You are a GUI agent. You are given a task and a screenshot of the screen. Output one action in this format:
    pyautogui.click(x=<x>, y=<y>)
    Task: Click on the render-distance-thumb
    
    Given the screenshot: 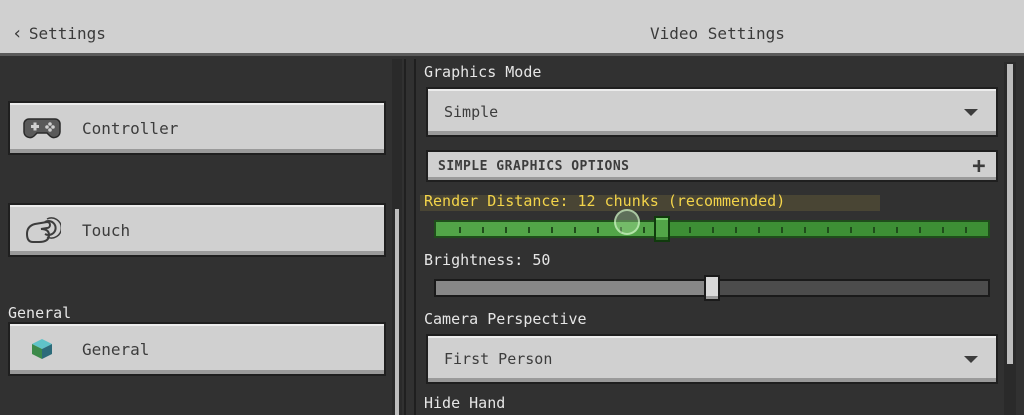 What is the action you would take?
    pyautogui.click(x=661, y=229)
    